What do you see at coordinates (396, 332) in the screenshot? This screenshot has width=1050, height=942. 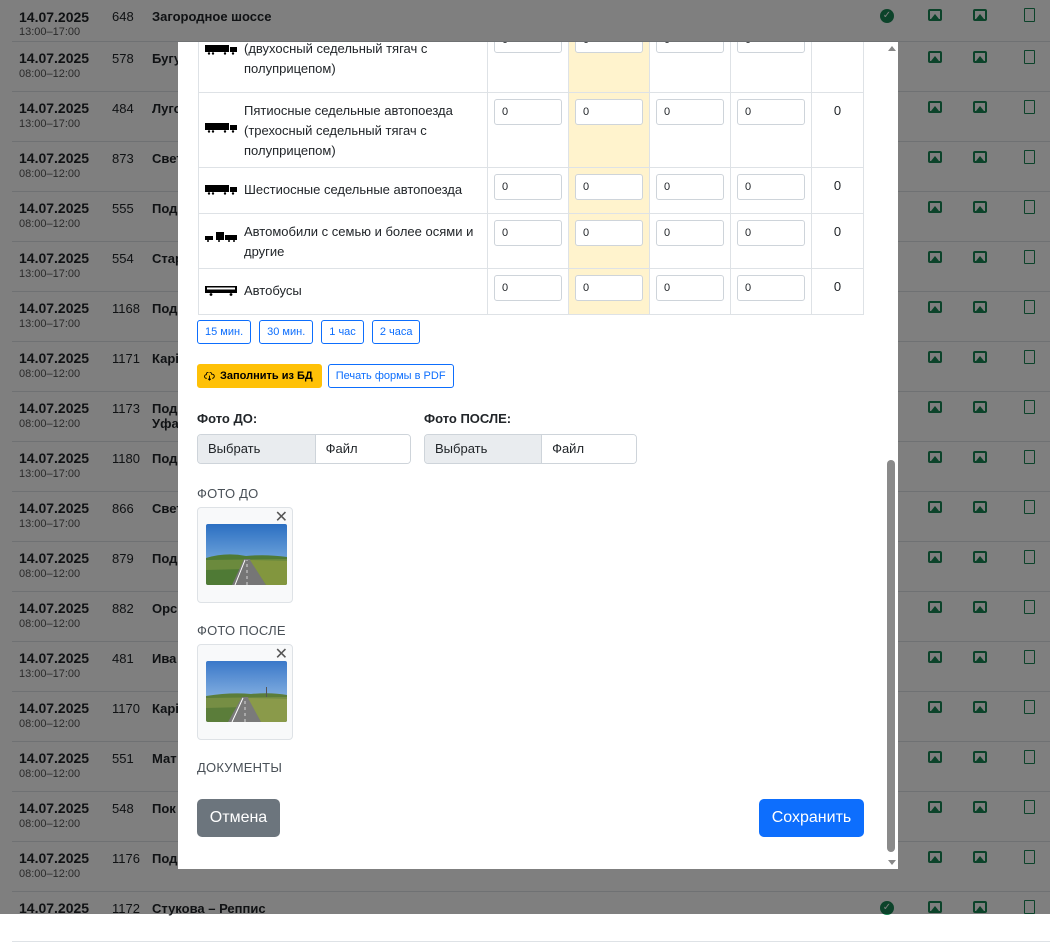 I see `interval-2h-button: 2 часа` at bounding box center [396, 332].